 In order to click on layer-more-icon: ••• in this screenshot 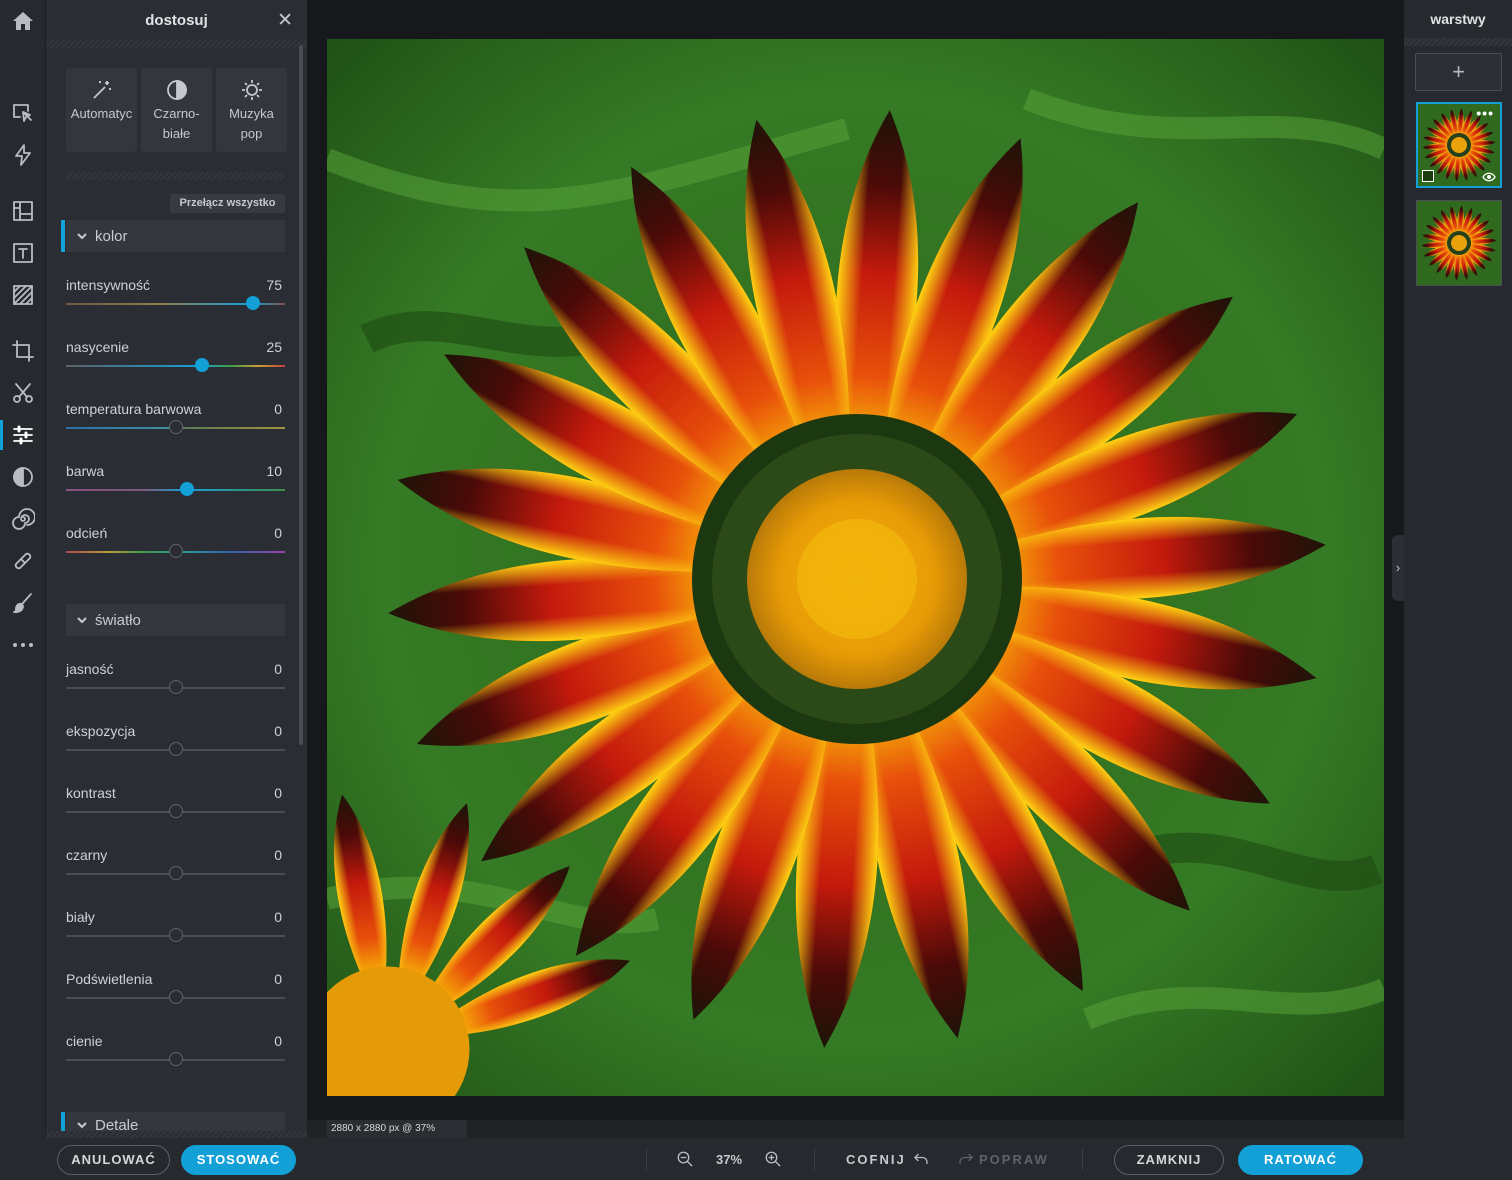, I will do `click(1485, 113)`.